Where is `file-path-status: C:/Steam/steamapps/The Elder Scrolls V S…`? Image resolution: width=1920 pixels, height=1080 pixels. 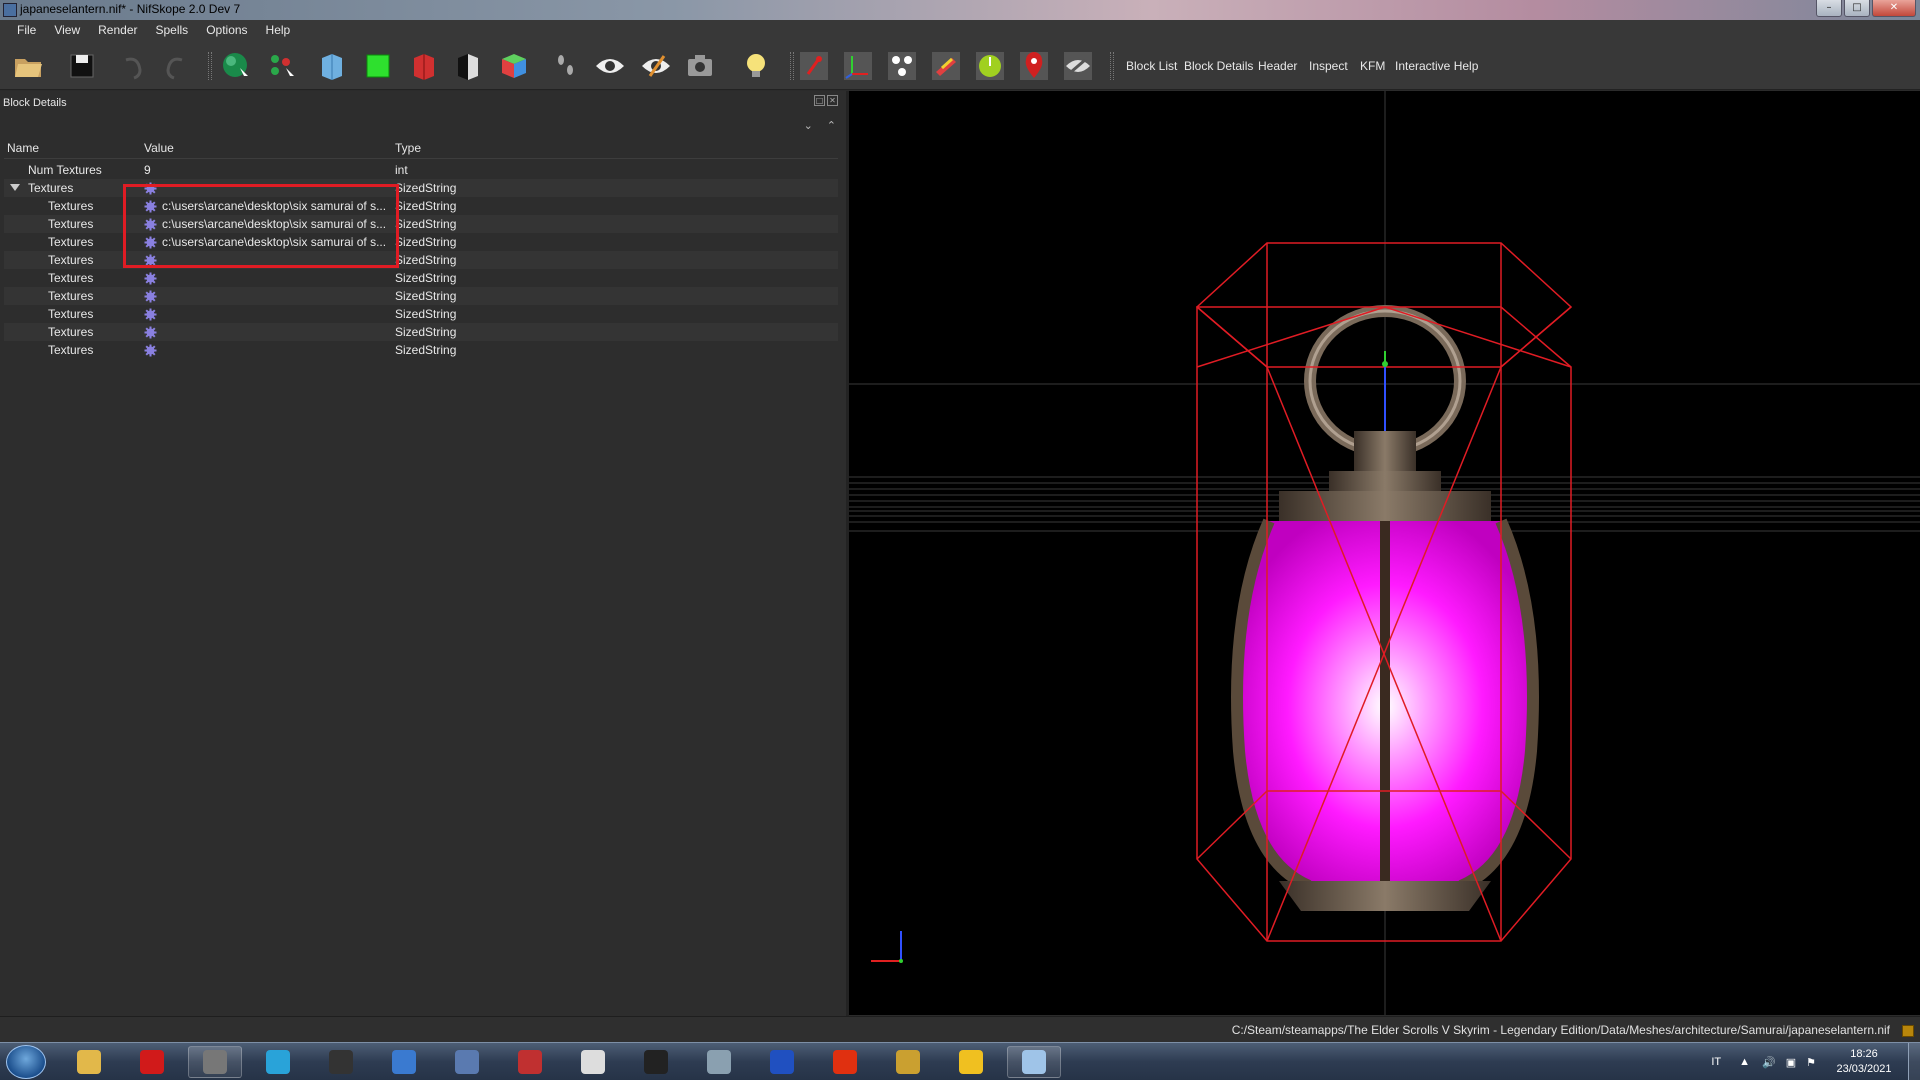 file-path-status: C:/Steam/steamapps/The Elder Scrolls V S… is located at coordinates (1560, 1030).